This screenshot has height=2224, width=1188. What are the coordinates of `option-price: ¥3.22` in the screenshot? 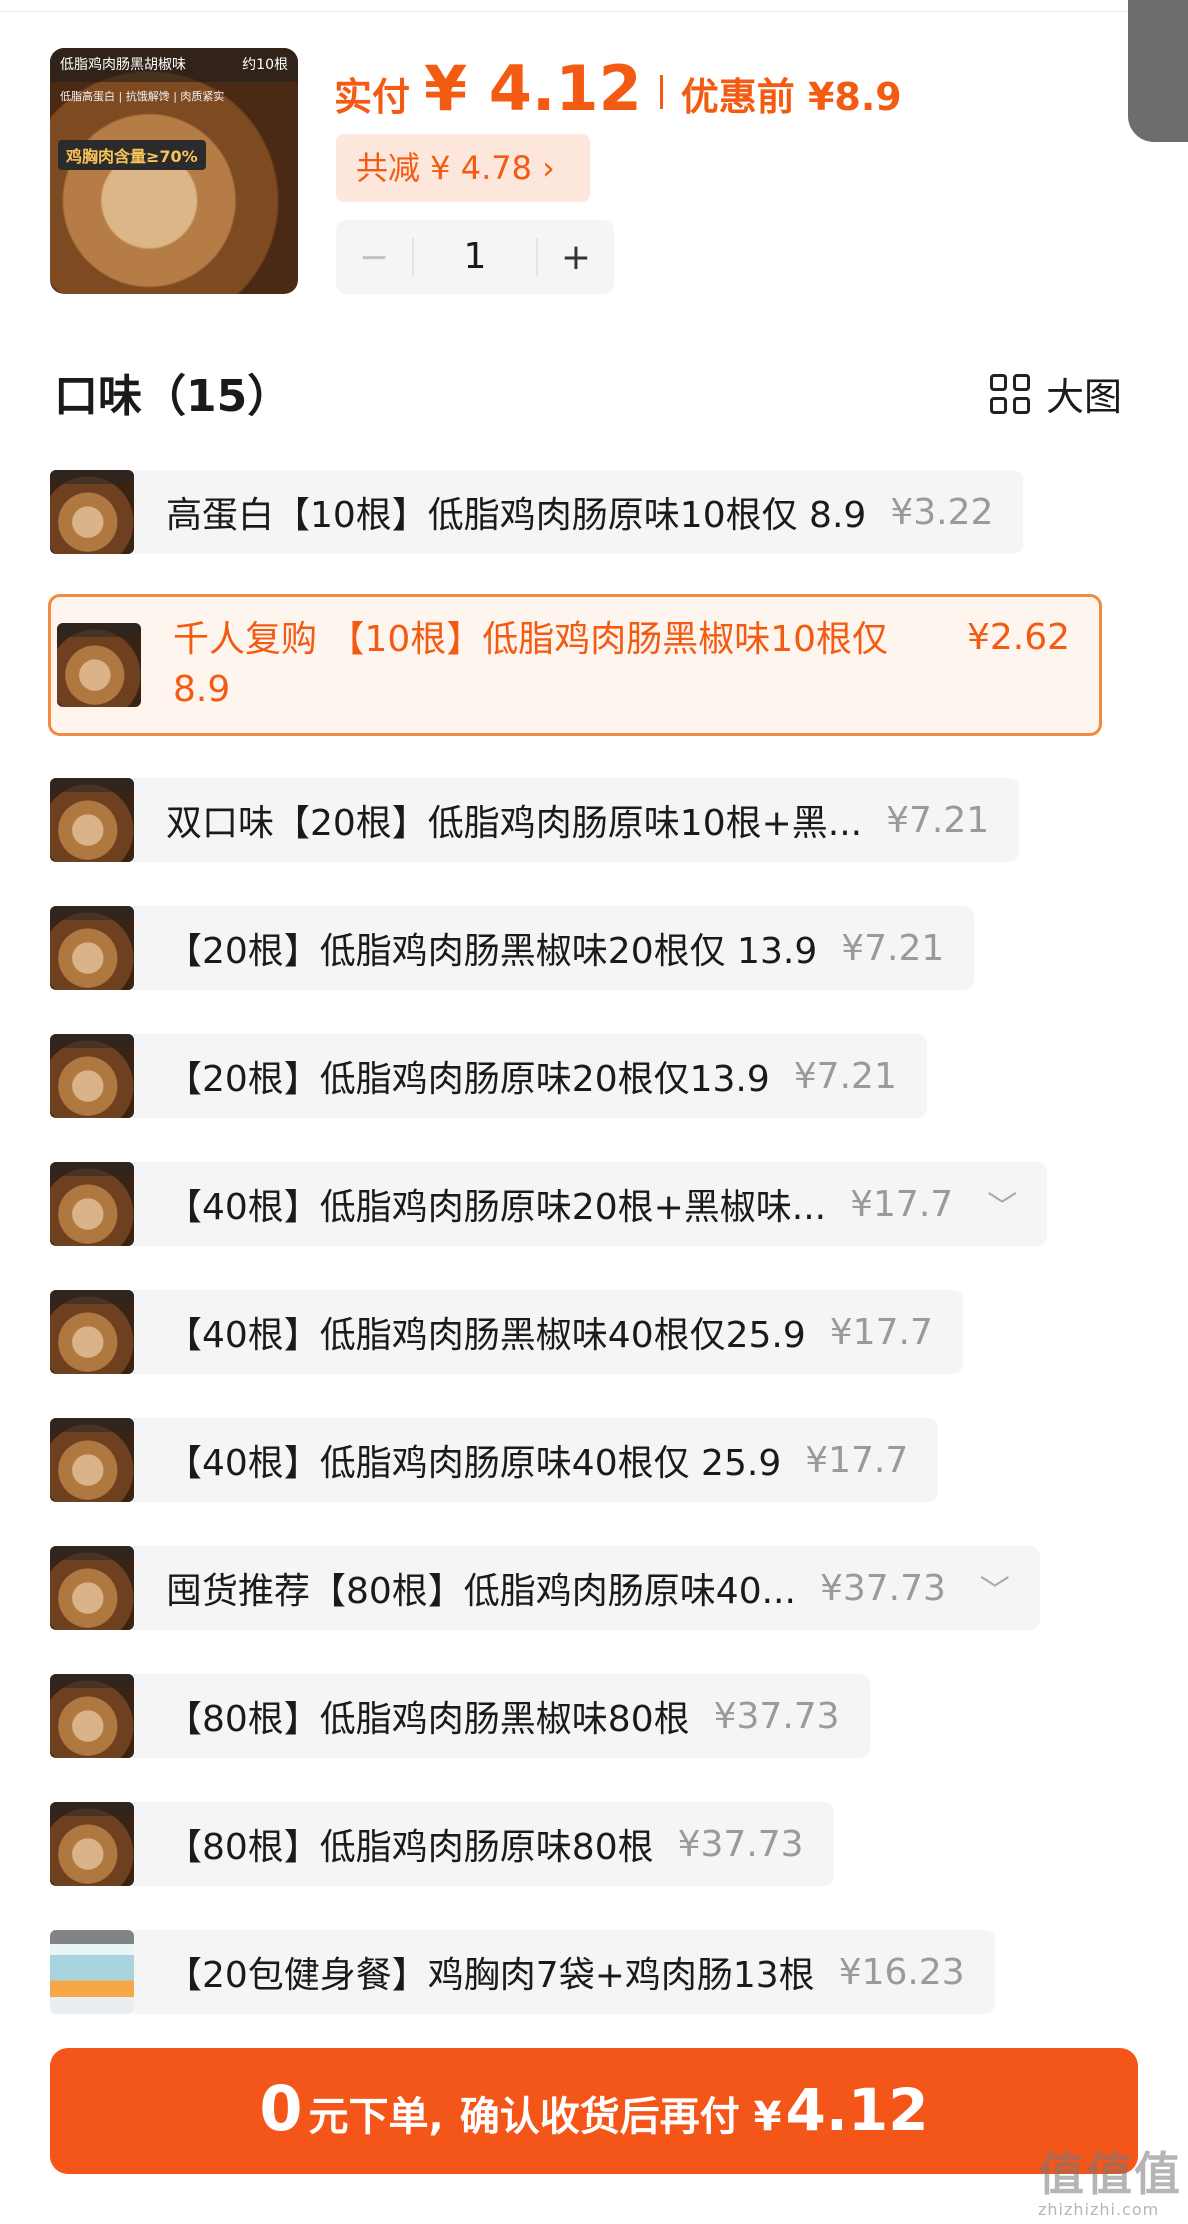 It's located at (942, 512).